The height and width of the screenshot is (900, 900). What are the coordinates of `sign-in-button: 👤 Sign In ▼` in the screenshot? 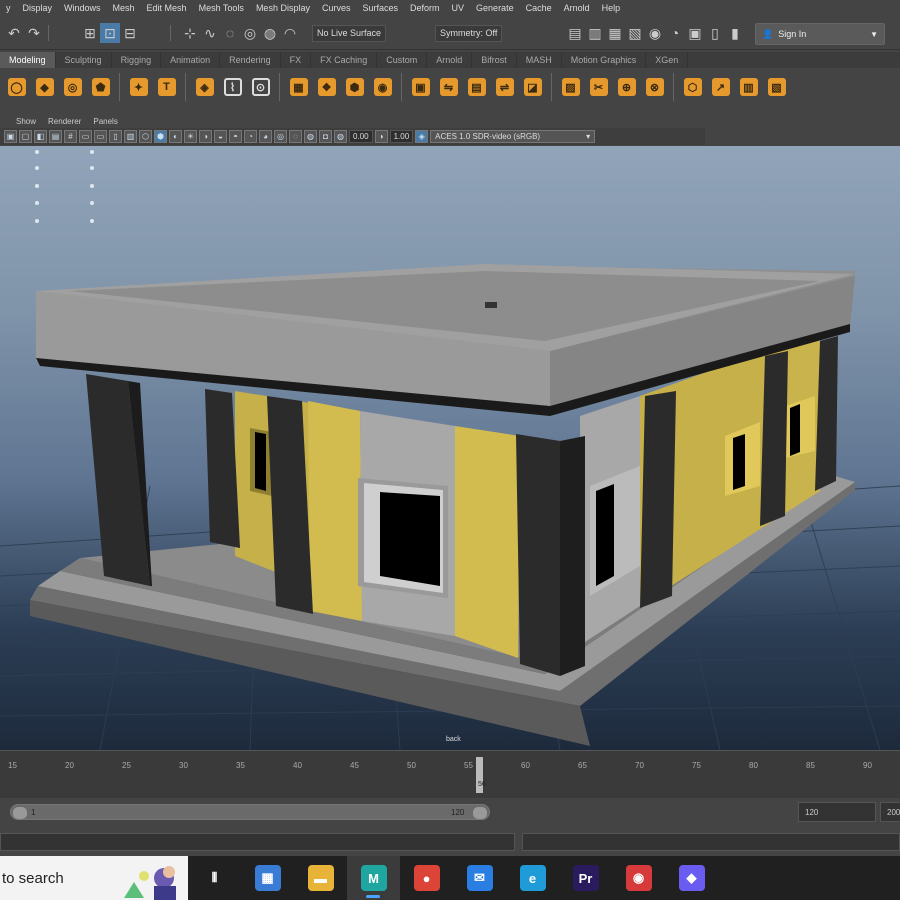 It's located at (820, 34).